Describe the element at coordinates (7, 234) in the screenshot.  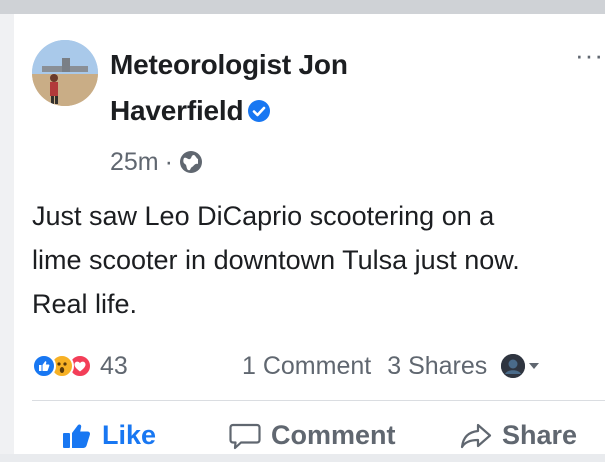
I see `left-edge` at that location.